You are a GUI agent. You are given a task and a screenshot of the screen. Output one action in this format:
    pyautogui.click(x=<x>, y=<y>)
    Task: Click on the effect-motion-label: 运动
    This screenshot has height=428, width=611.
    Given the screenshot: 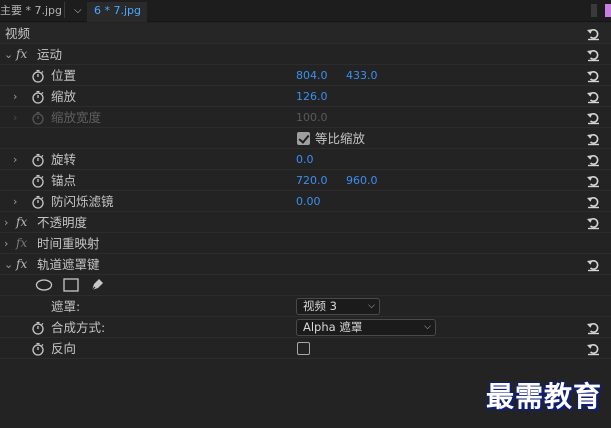 What is the action you would take?
    pyautogui.click(x=50, y=54)
    